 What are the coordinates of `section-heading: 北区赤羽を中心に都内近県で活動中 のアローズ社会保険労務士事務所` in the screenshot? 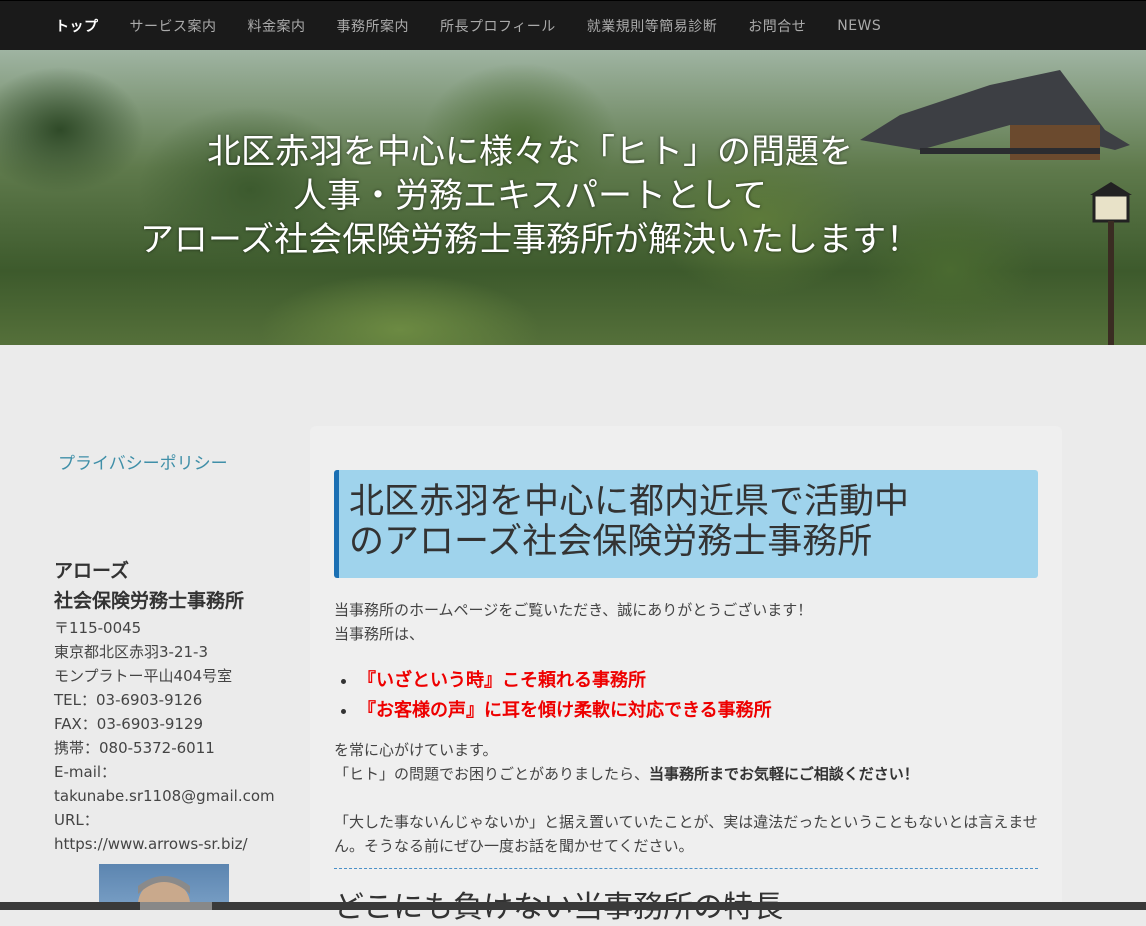 It's located at (686, 524).